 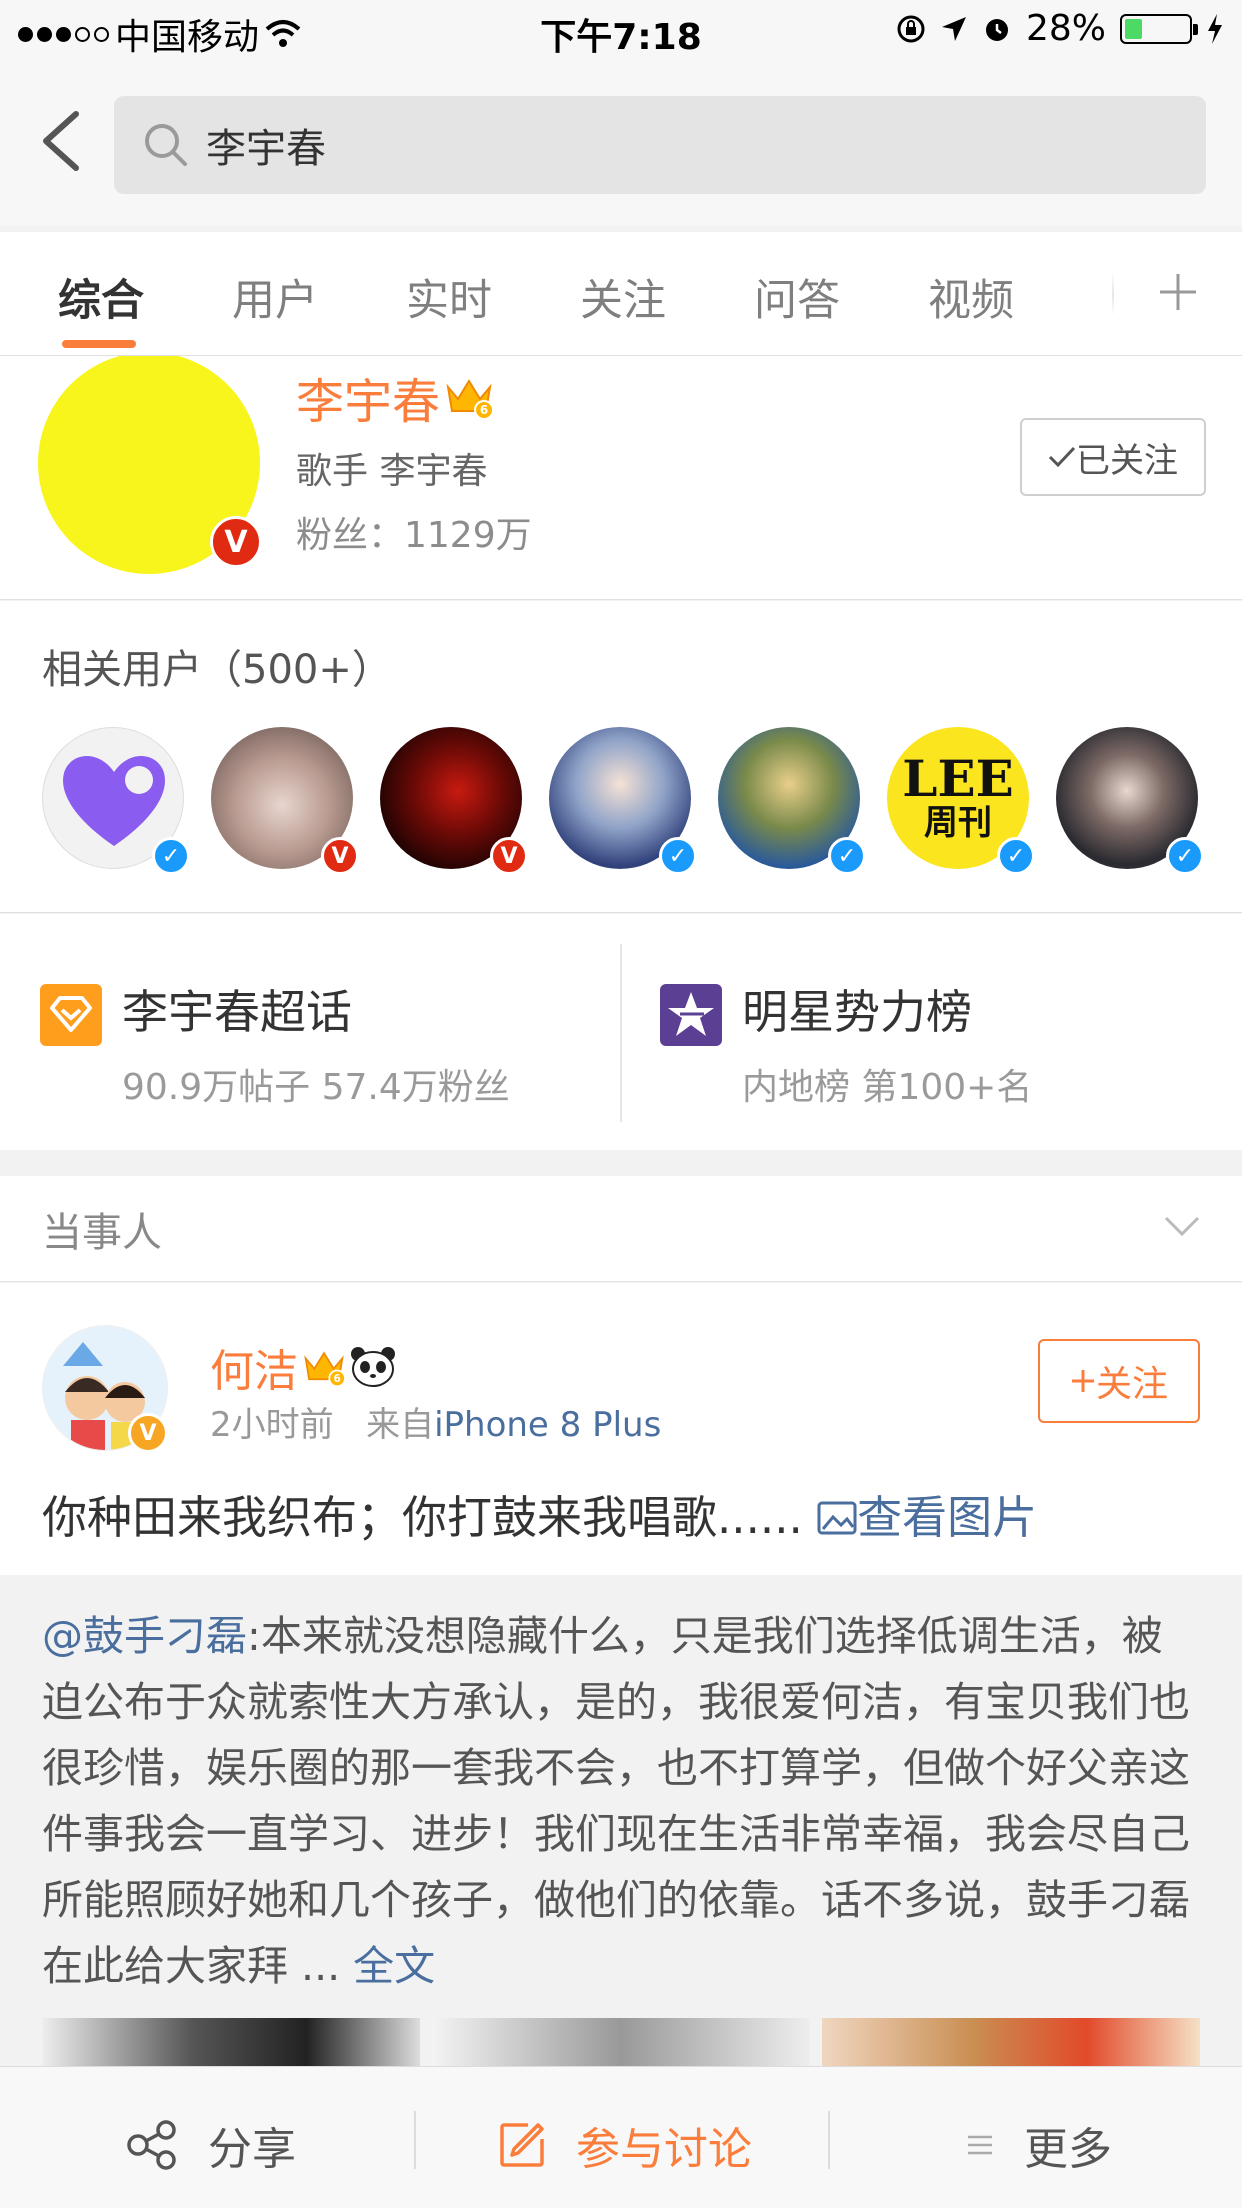 I want to click on topic-title: 明星势力榜, so click(x=857, y=1012).